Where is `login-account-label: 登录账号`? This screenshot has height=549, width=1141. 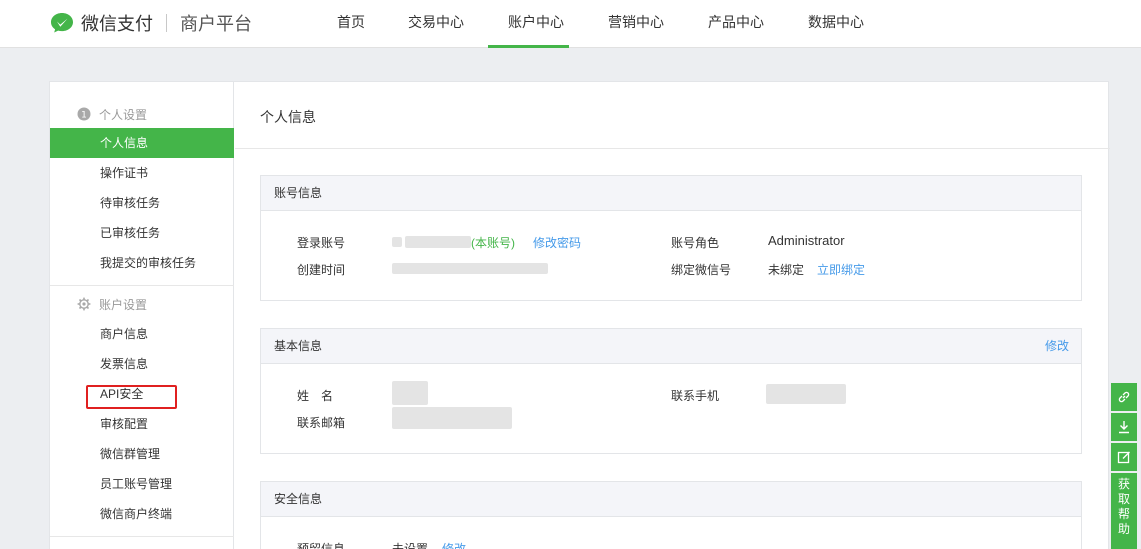
login-account-label: 登录账号 is located at coordinates (321, 243).